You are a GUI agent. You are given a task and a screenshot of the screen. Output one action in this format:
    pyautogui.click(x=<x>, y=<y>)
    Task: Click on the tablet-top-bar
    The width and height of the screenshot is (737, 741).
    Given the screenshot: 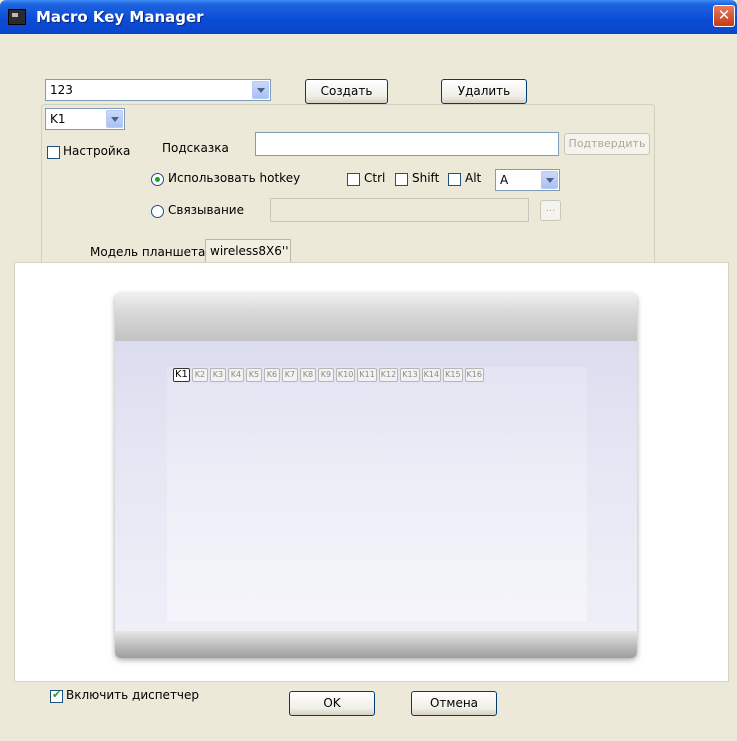 What is the action you would take?
    pyautogui.click(x=376, y=317)
    